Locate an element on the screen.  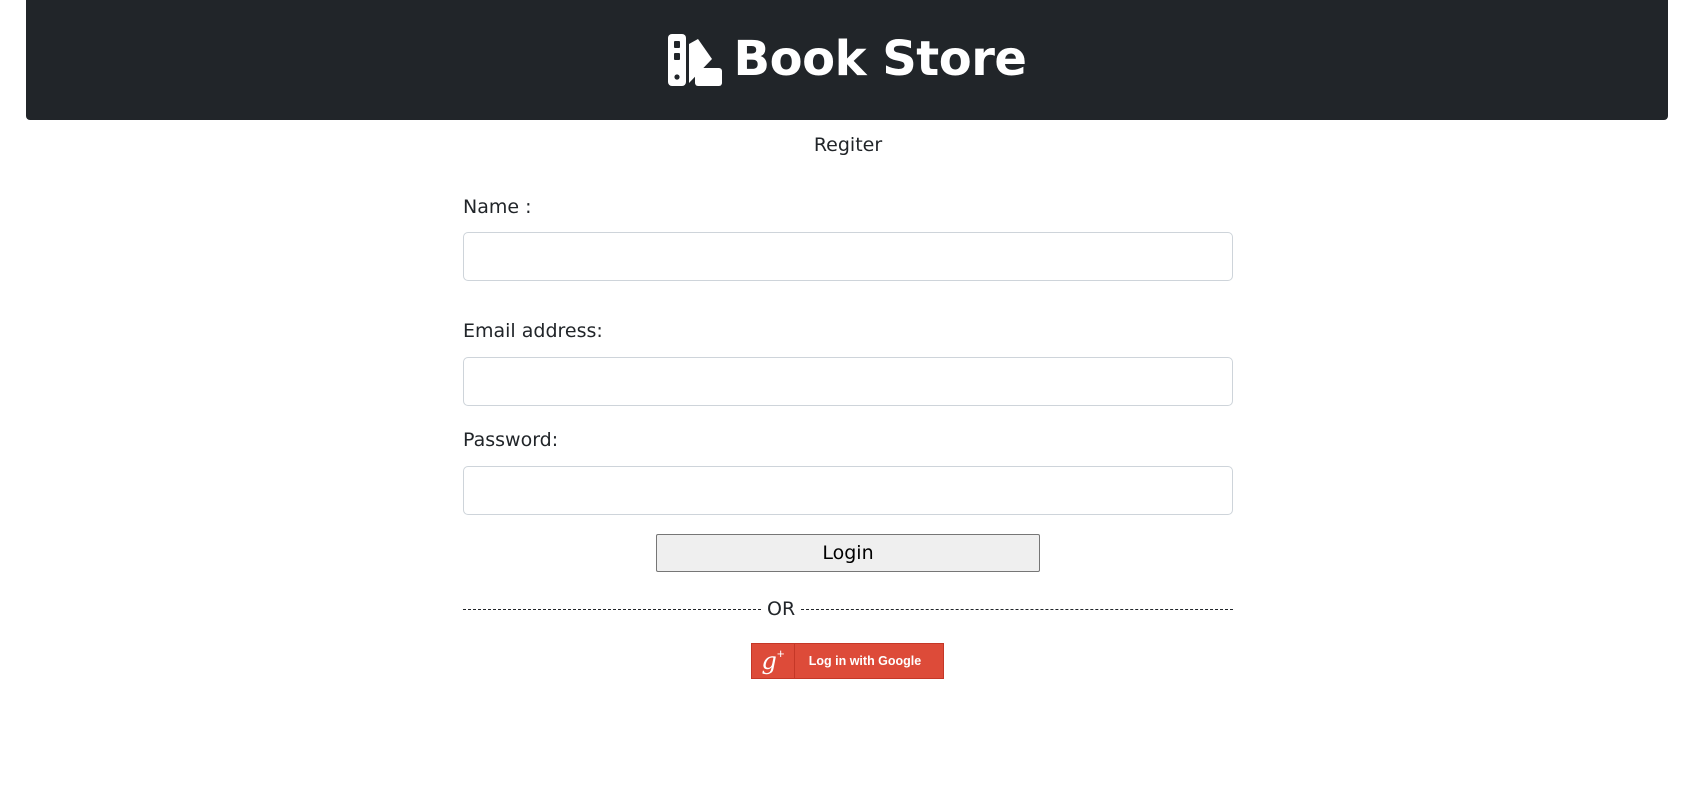
google-plus-icon: g + is located at coordinates (773, 661).